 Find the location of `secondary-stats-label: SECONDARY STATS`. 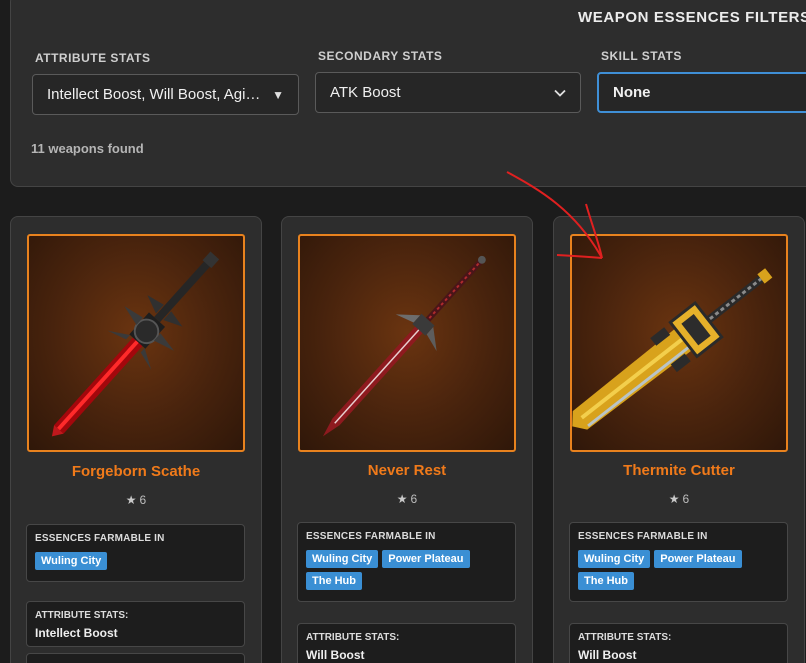

secondary-stats-label: SECONDARY STATS is located at coordinates (380, 56).